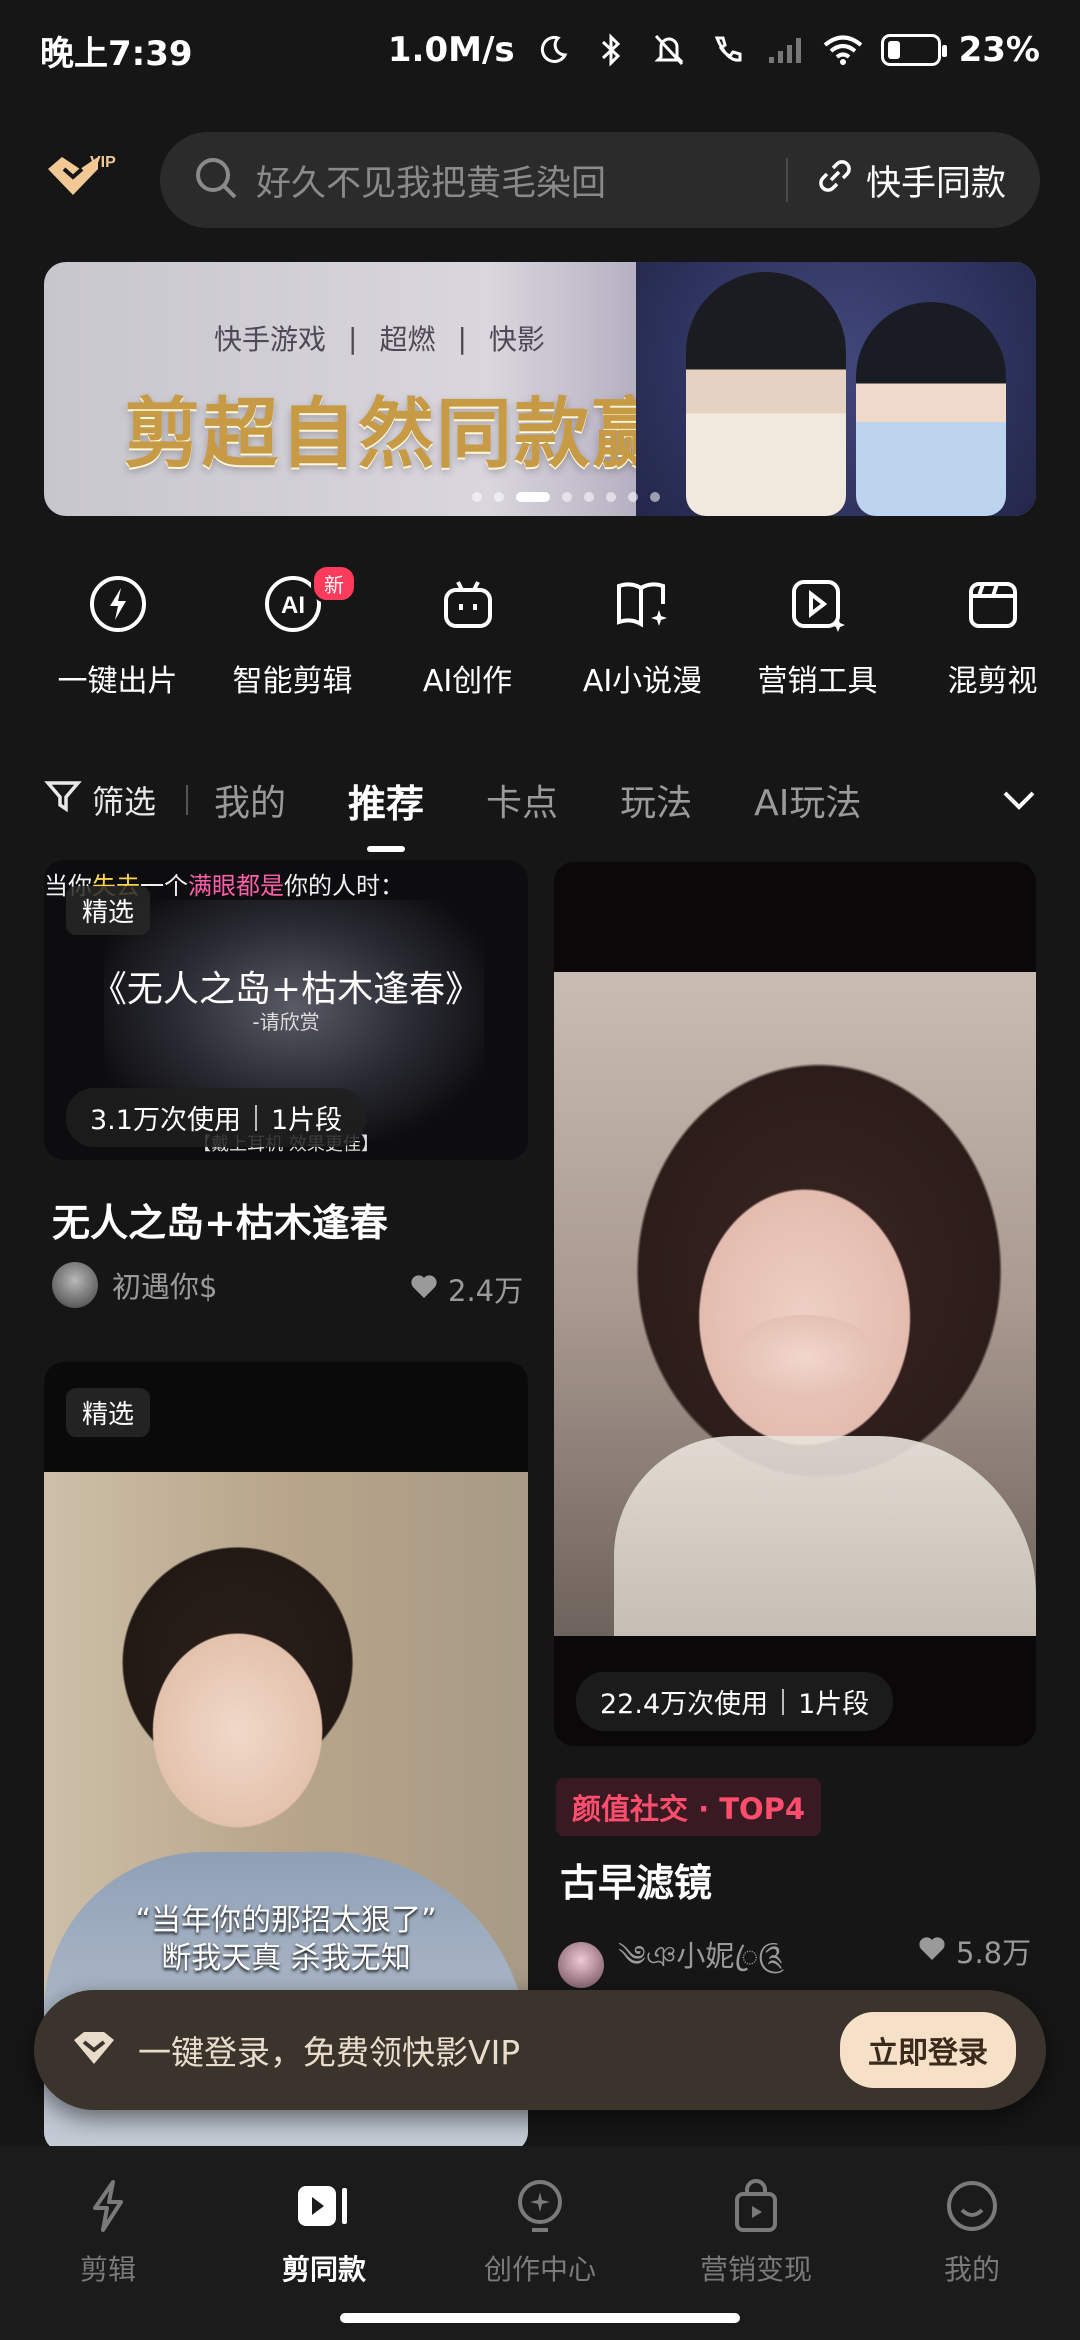  What do you see at coordinates (817, 681) in the screenshot?
I see `tool-label: 营销工具` at bounding box center [817, 681].